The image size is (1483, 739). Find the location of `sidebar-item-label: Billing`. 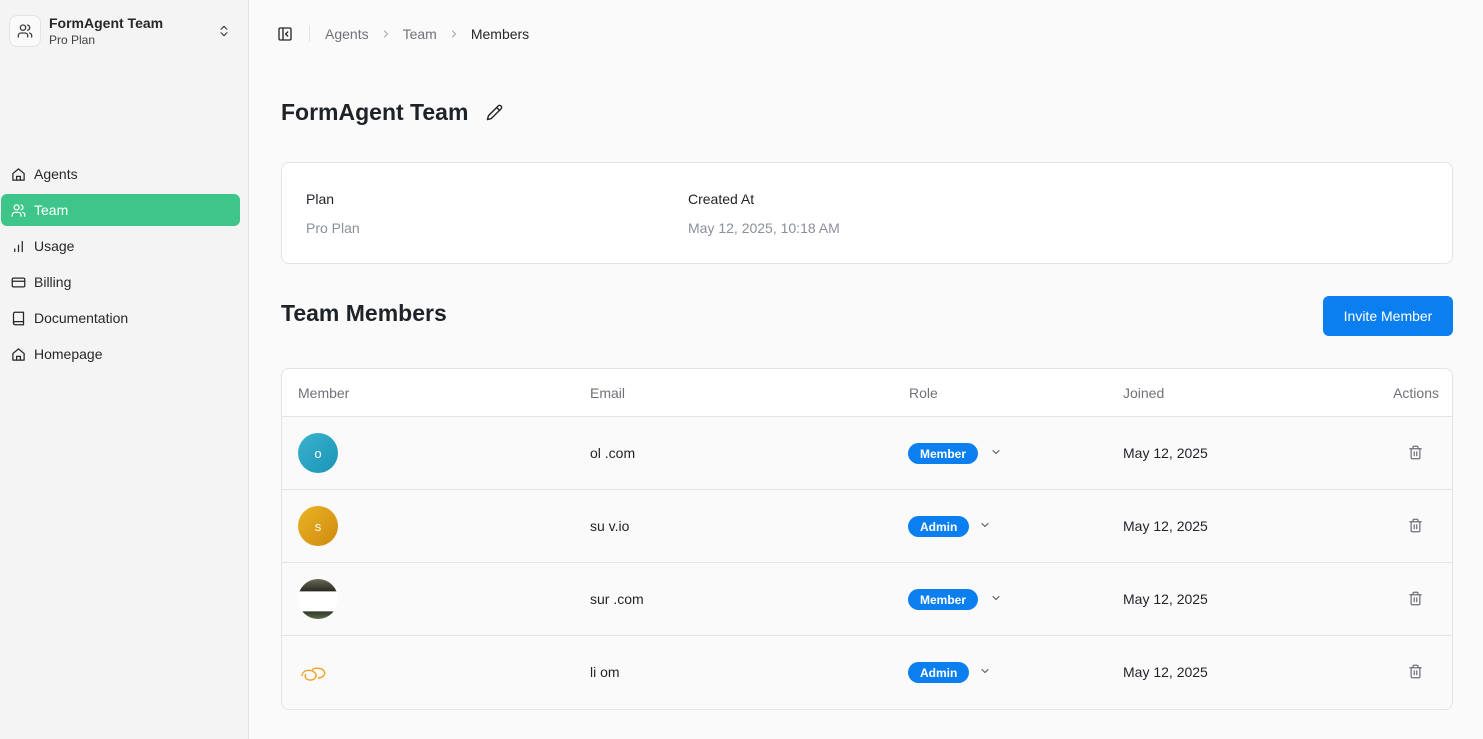

sidebar-item-label: Billing is located at coordinates (53, 282).